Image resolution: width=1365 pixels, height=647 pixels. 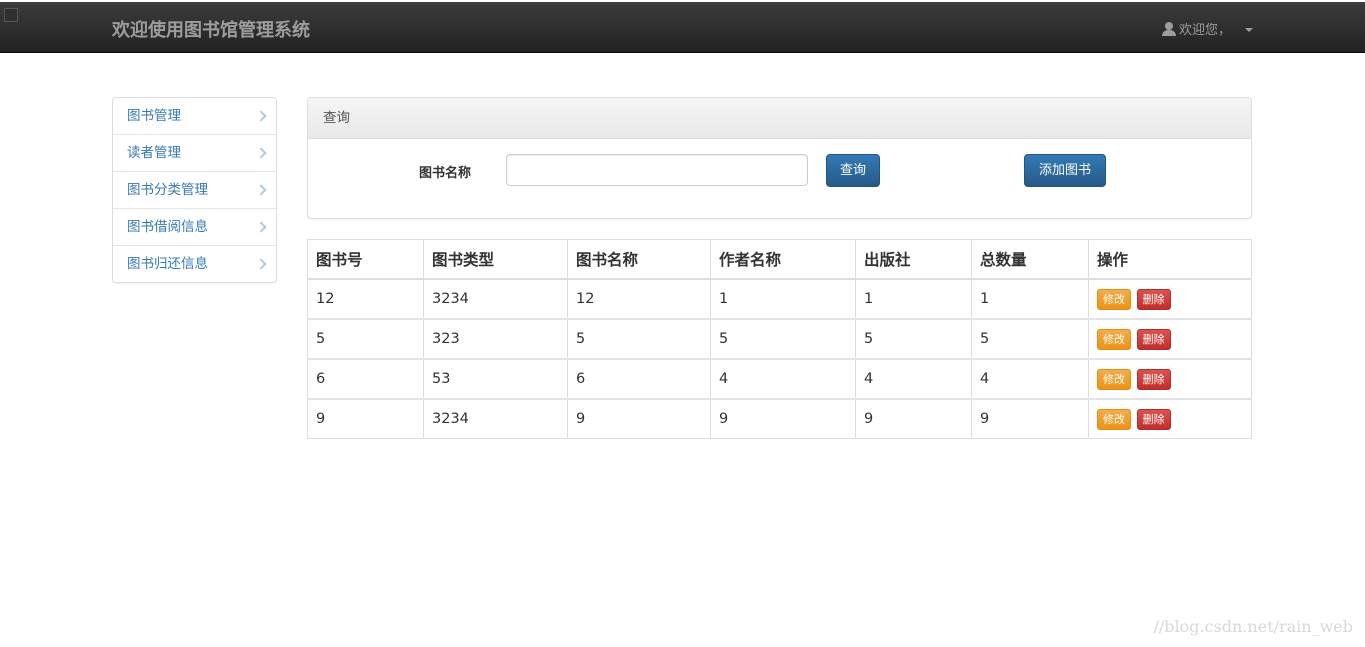 What do you see at coordinates (1030, 259) in the screenshot?
I see `column-header-total: 总数量` at bounding box center [1030, 259].